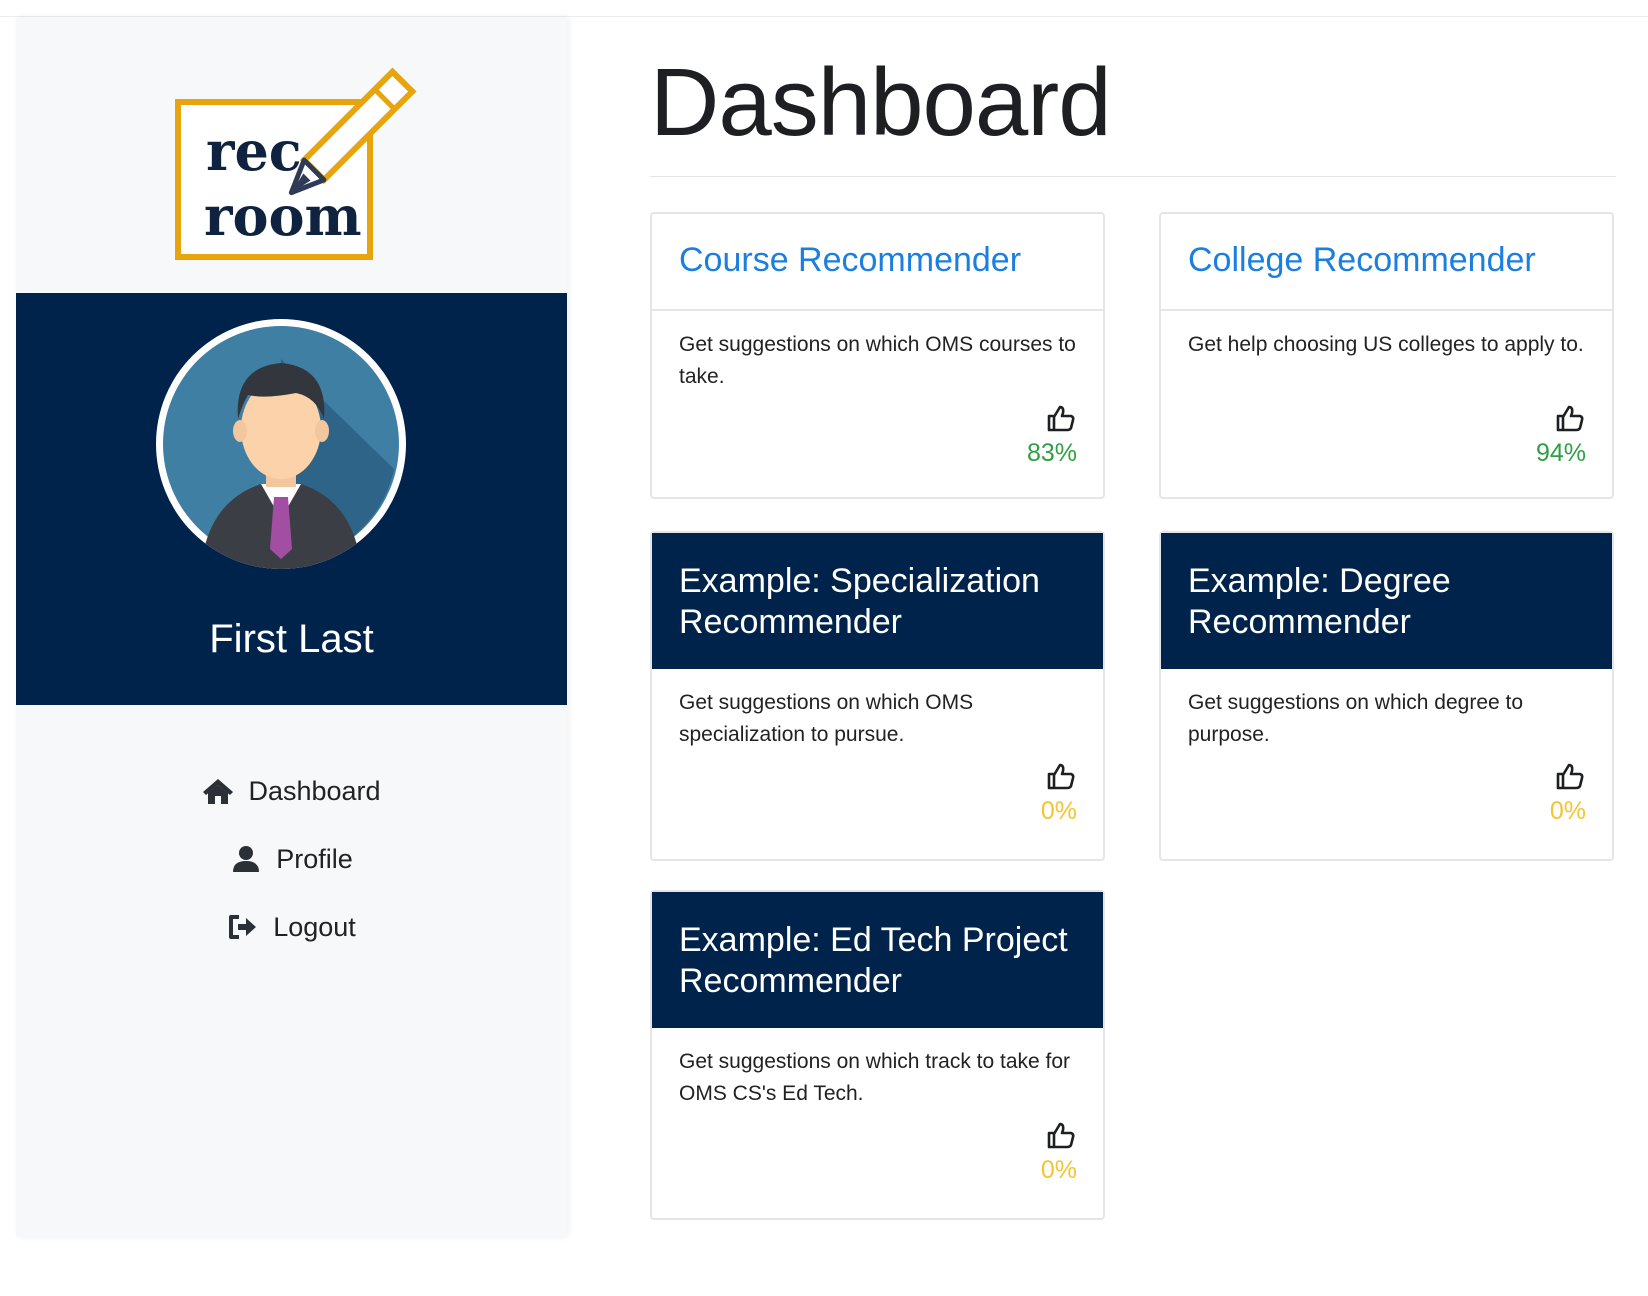 This screenshot has height=1296, width=1648. I want to click on logo-text-room: room, so click(283, 216).